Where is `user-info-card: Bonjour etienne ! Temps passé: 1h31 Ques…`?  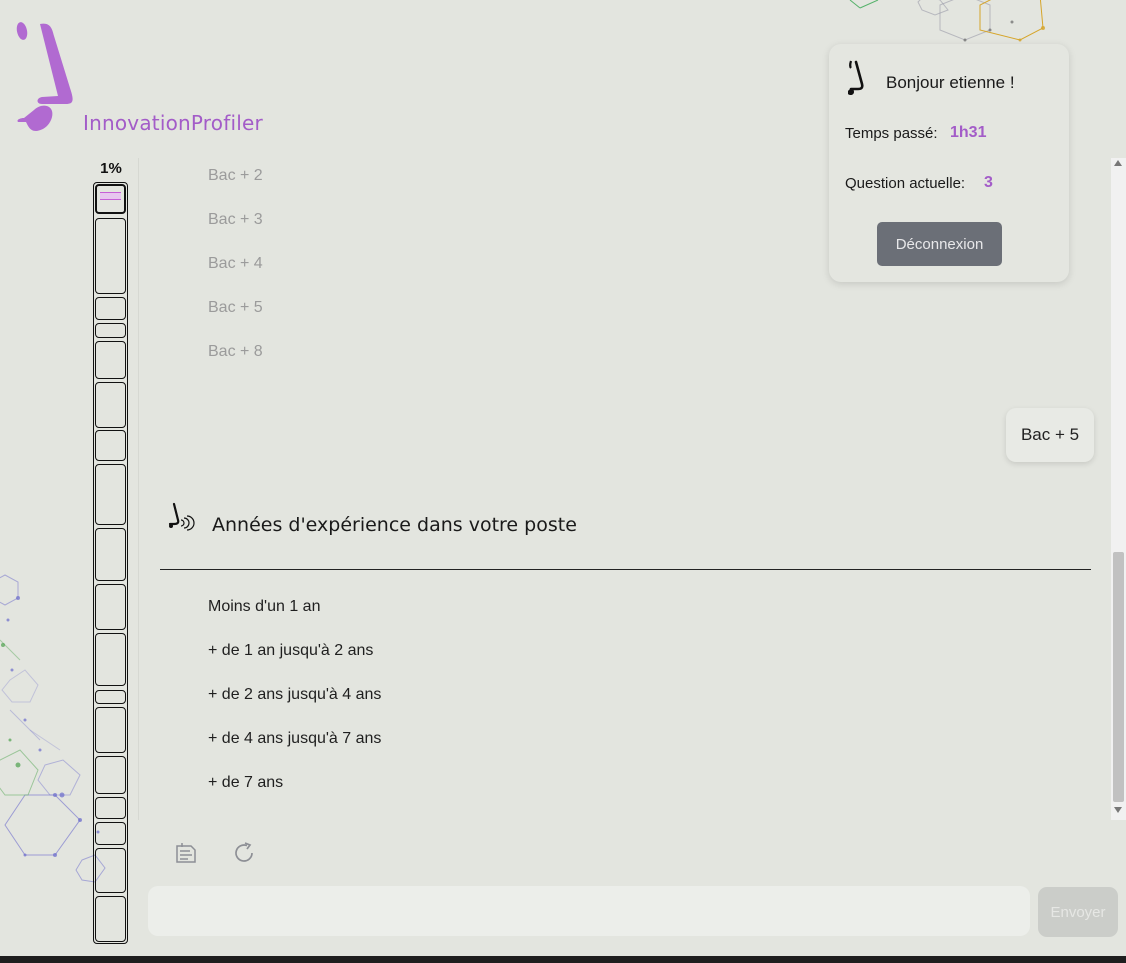
user-info-card: Bonjour etienne ! Temps passé: 1h31 Ques… is located at coordinates (949, 163).